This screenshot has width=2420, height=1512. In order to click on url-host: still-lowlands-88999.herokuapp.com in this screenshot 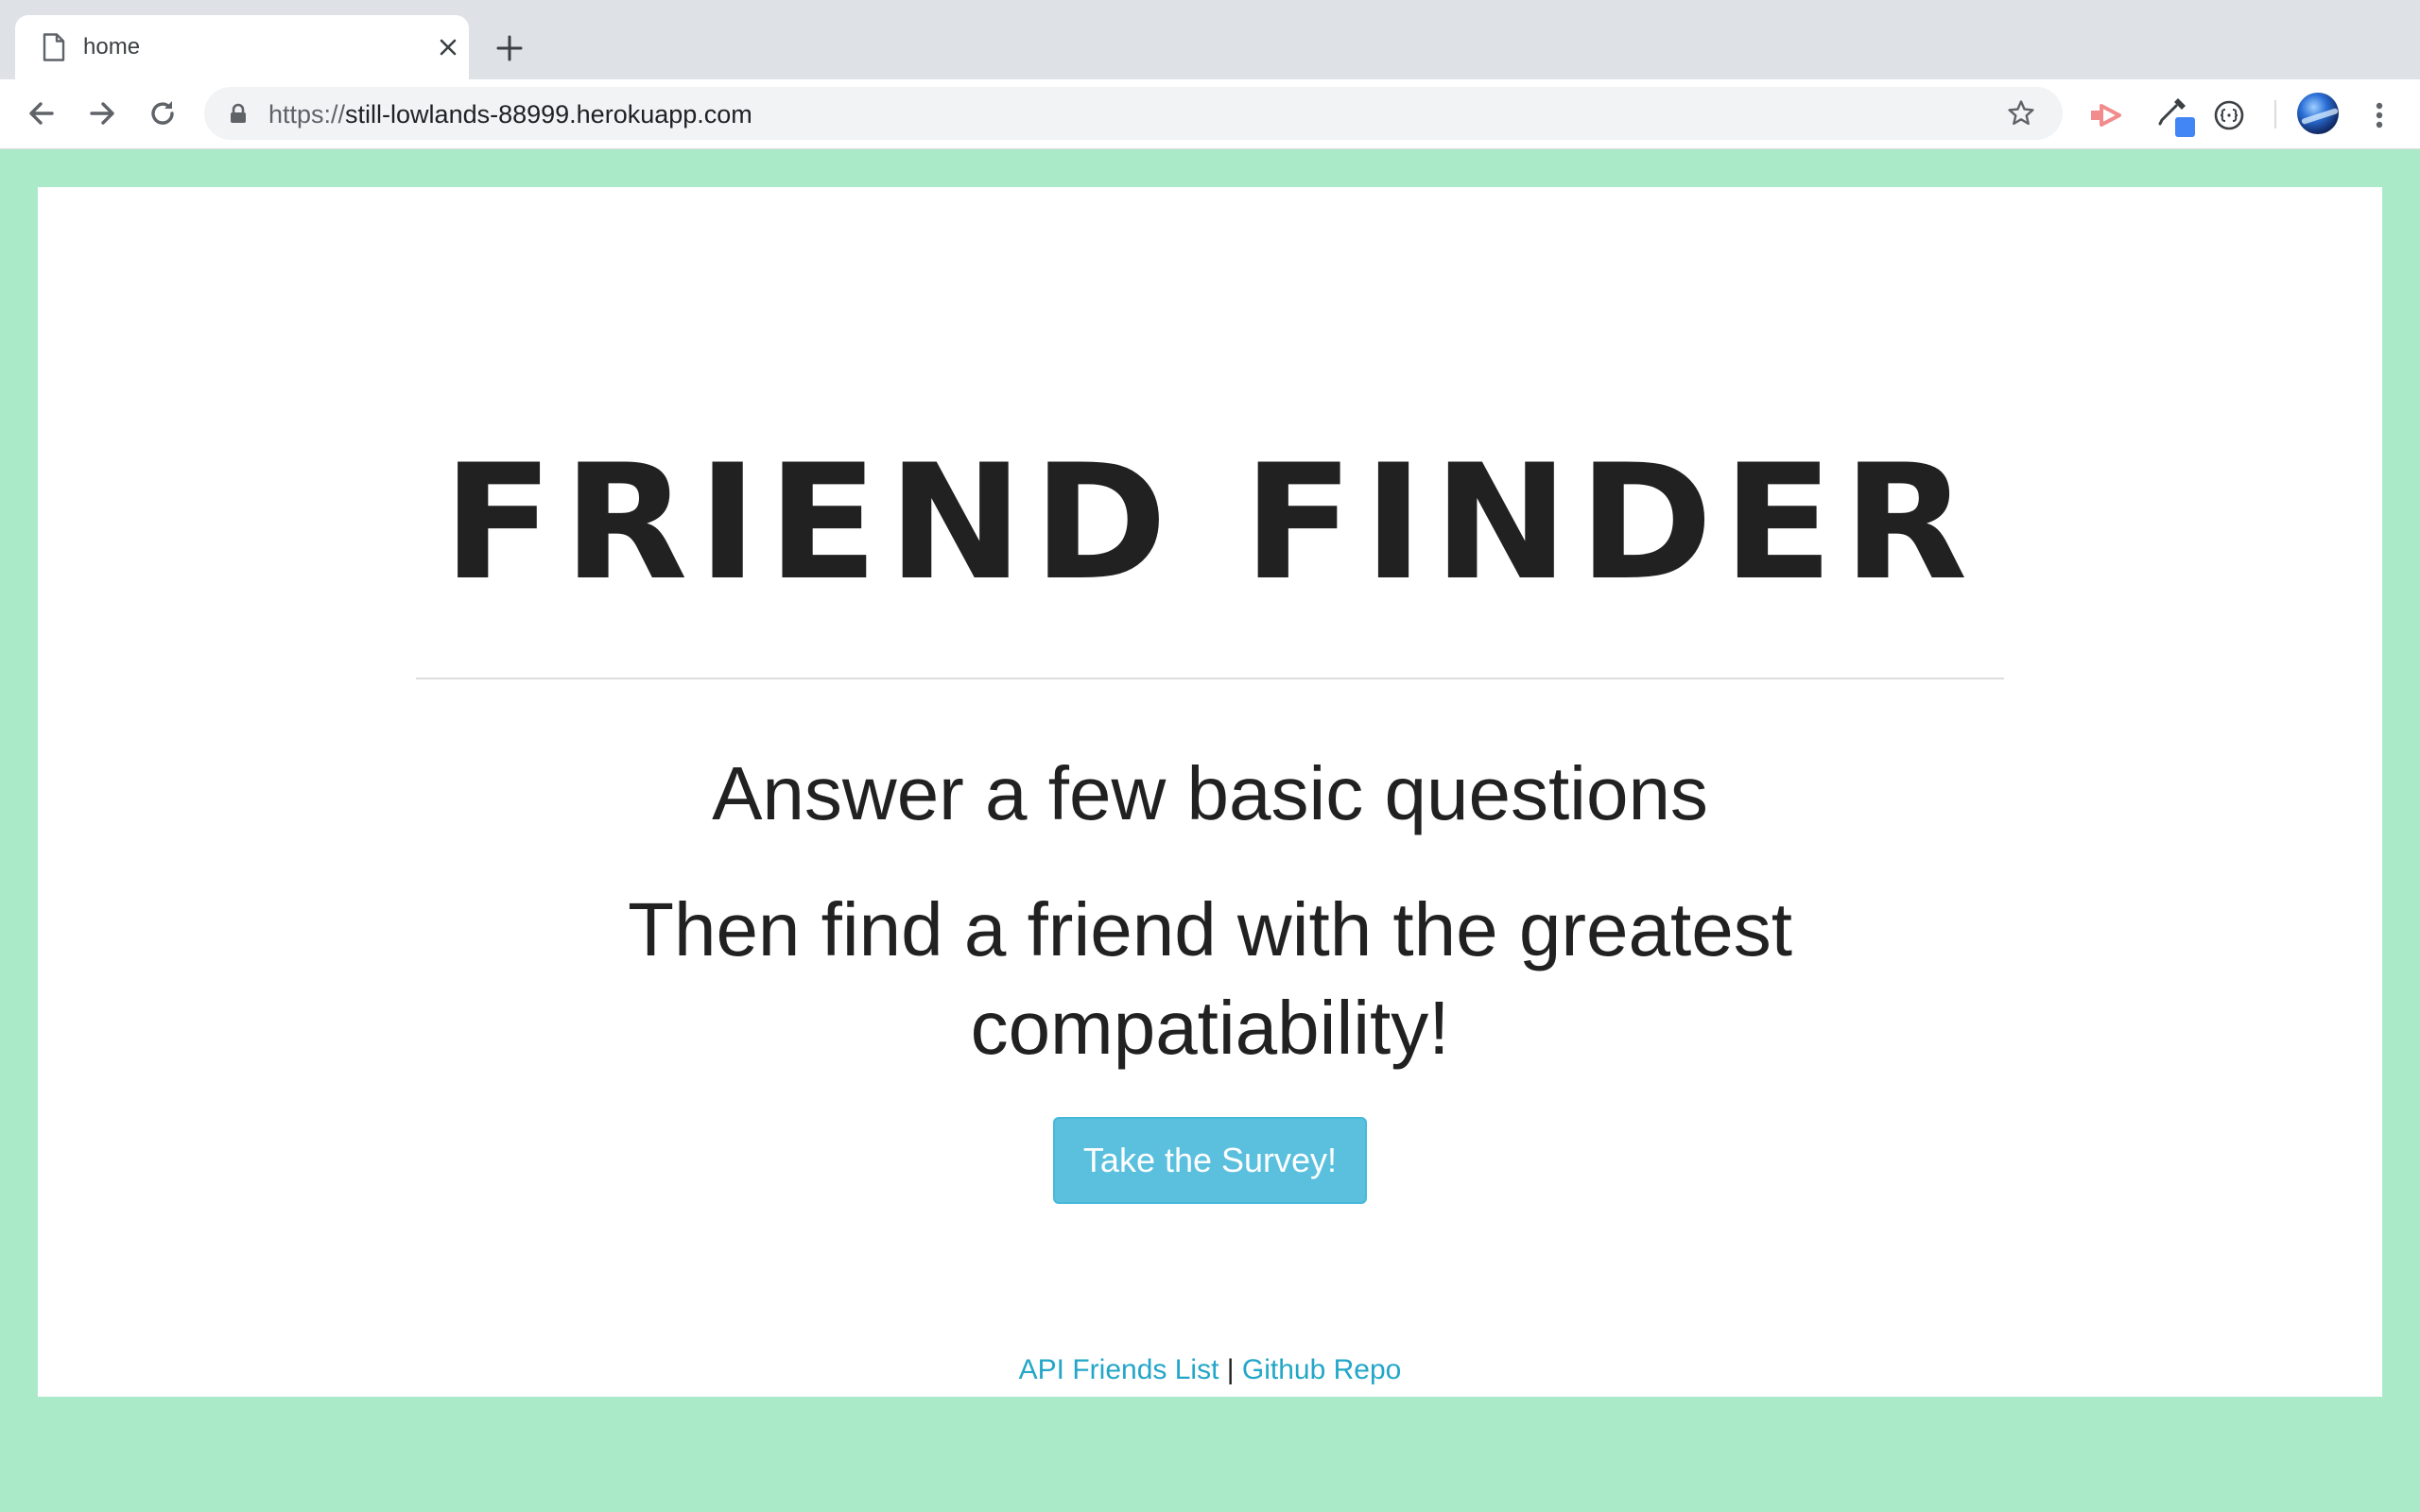, I will do `click(548, 114)`.